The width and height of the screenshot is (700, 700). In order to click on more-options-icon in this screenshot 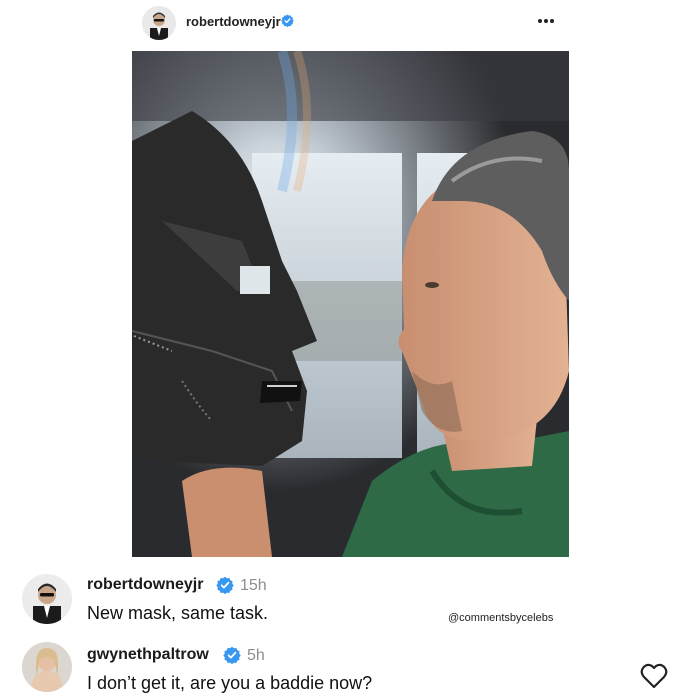, I will do `click(546, 21)`.